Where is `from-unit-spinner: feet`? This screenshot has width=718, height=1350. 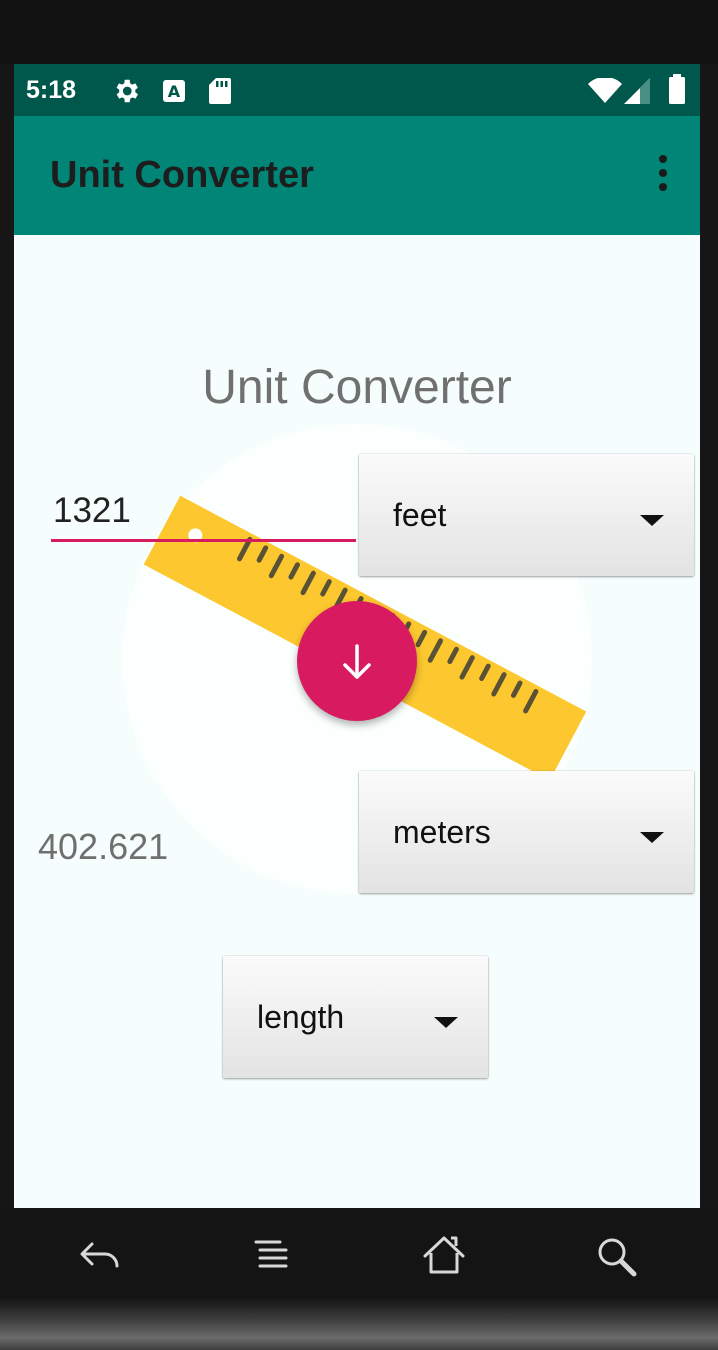
from-unit-spinner: feet is located at coordinates (526, 515).